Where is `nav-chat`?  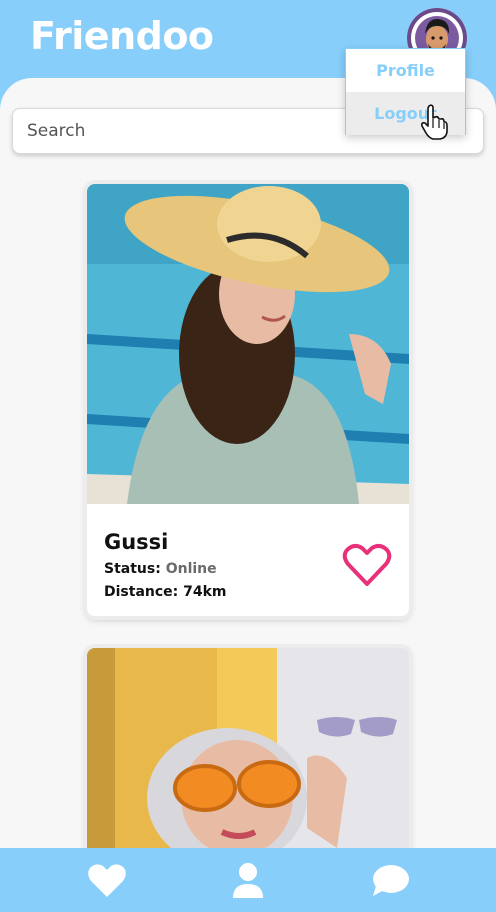 nav-chat is located at coordinates (390, 881).